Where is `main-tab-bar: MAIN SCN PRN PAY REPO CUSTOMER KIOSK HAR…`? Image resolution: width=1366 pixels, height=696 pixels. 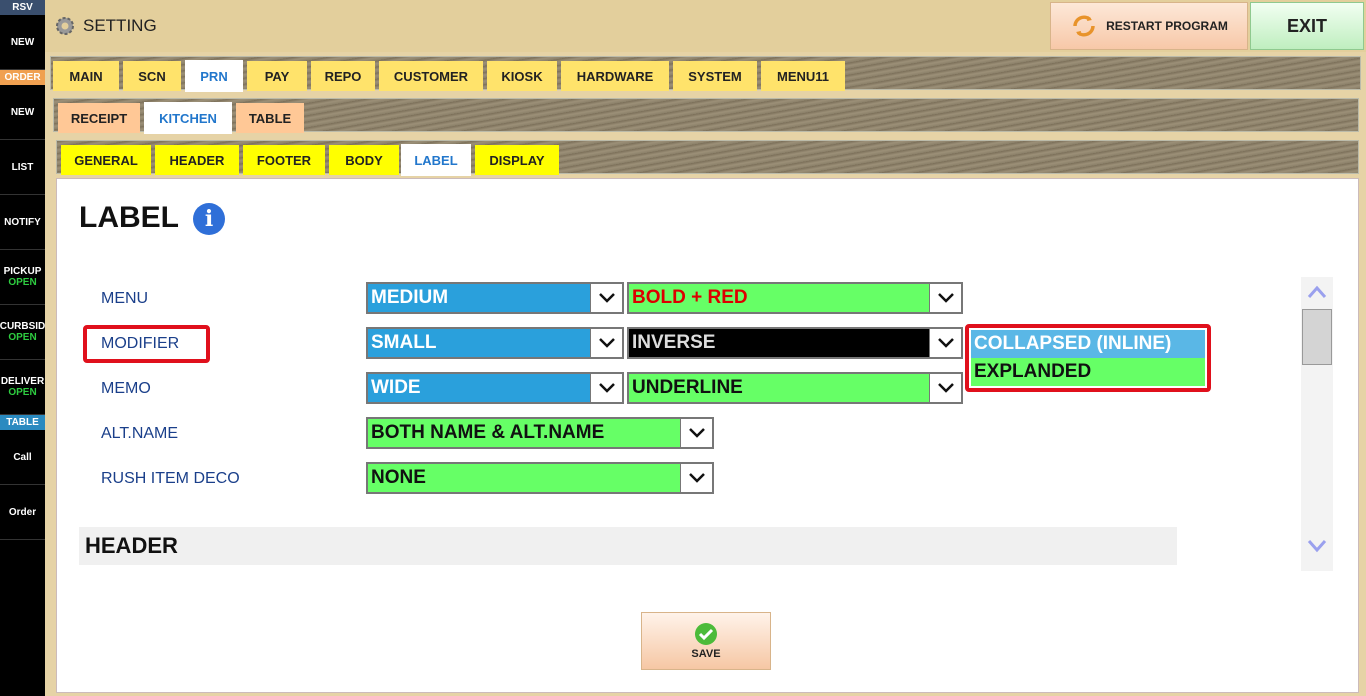 main-tab-bar: MAIN SCN PRN PAY REPO CUSTOMER KIOSK HAR… is located at coordinates (705, 74).